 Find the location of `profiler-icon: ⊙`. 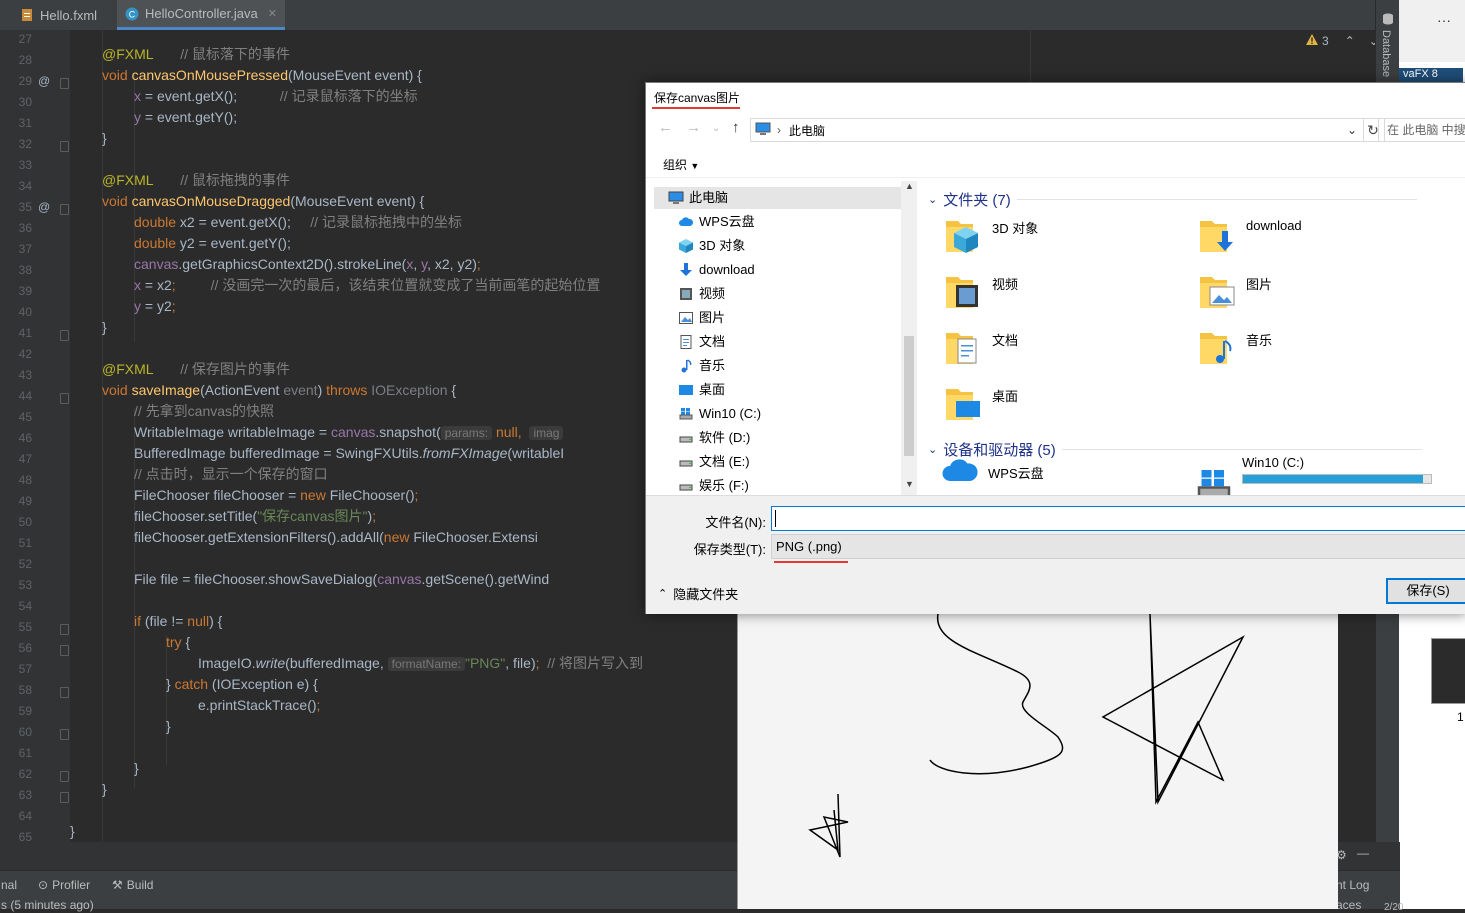

profiler-icon: ⊙ is located at coordinates (43, 885).